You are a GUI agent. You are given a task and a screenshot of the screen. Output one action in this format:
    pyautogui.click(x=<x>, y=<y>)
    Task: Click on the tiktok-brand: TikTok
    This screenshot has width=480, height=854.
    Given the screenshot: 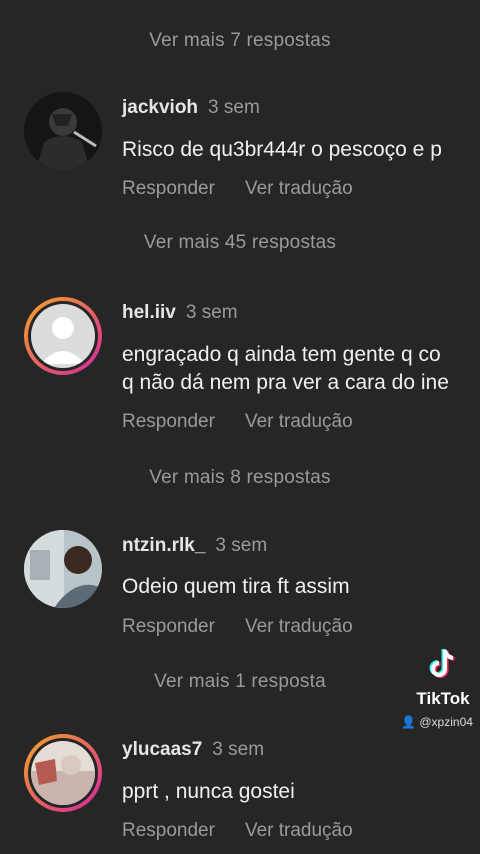 What is the action you would take?
    pyautogui.click(x=443, y=698)
    